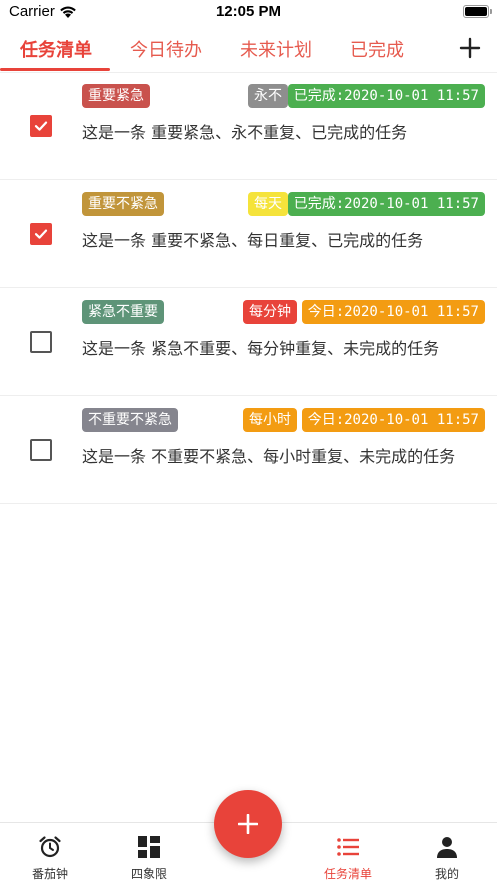 The image size is (497, 884). Describe the element at coordinates (55, 69) in the screenshot. I see `active-tab-indicator` at that location.